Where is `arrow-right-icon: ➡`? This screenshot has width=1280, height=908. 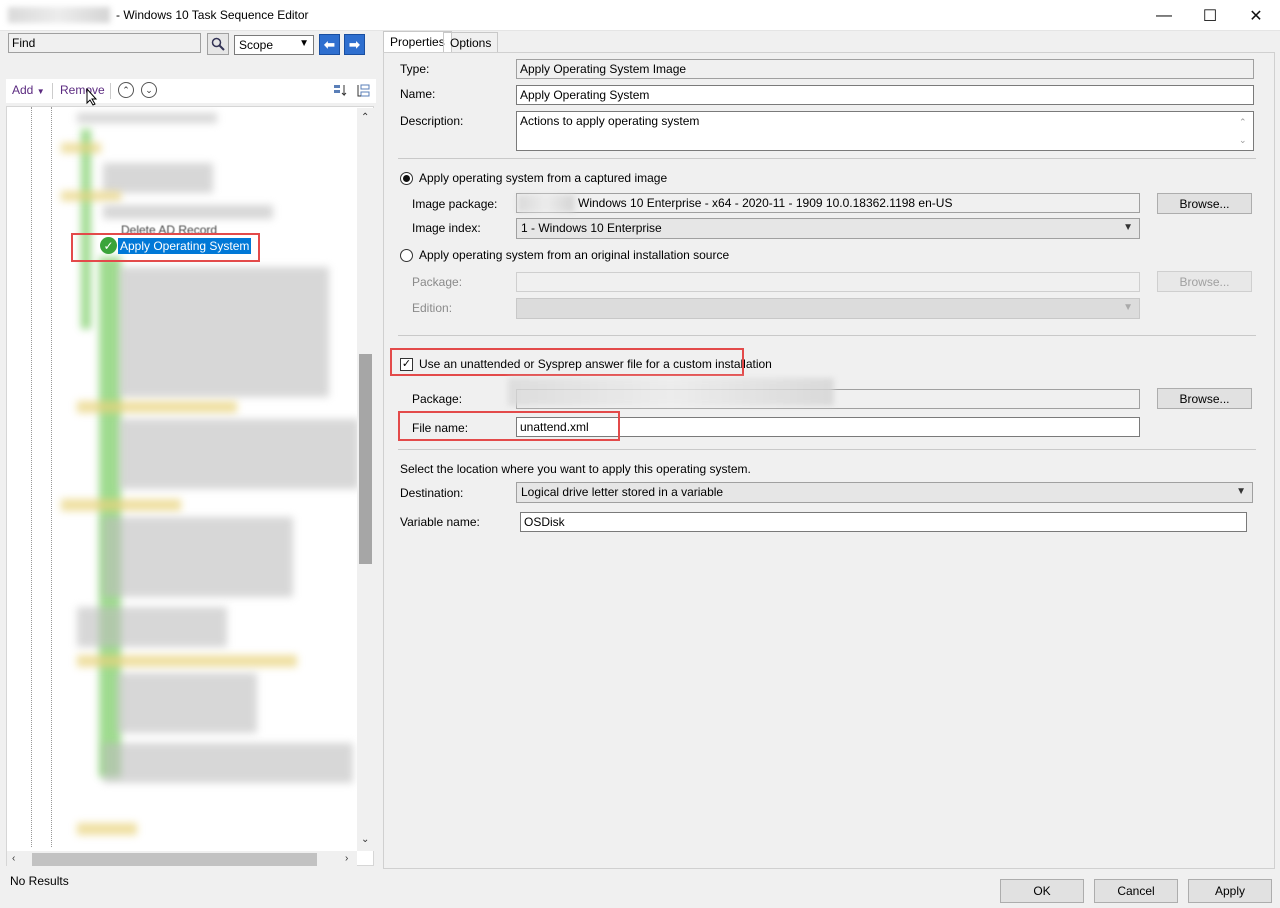 arrow-right-icon: ➡ is located at coordinates (354, 44).